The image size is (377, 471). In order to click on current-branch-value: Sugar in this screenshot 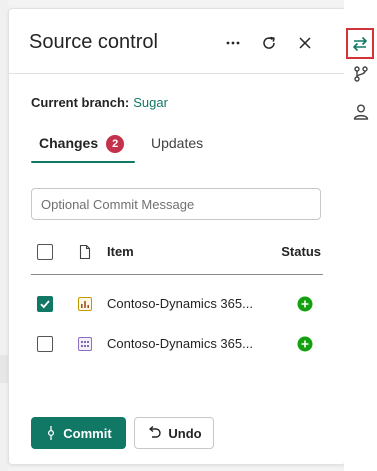, I will do `click(150, 102)`.